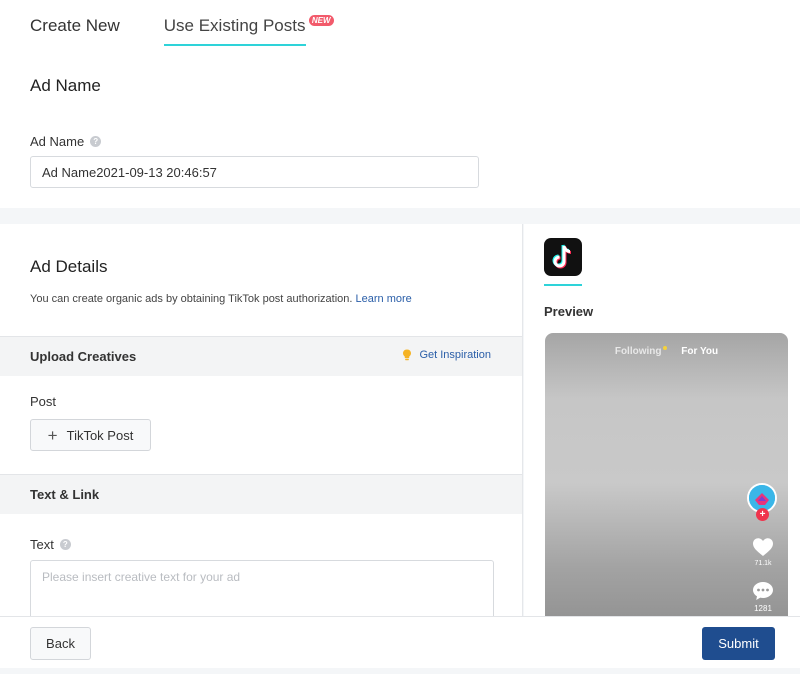 This screenshot has height=674, width=800. I want to click on creation-mode-tabs: Create New Use Existing Posts NEW, so click(182, 30).